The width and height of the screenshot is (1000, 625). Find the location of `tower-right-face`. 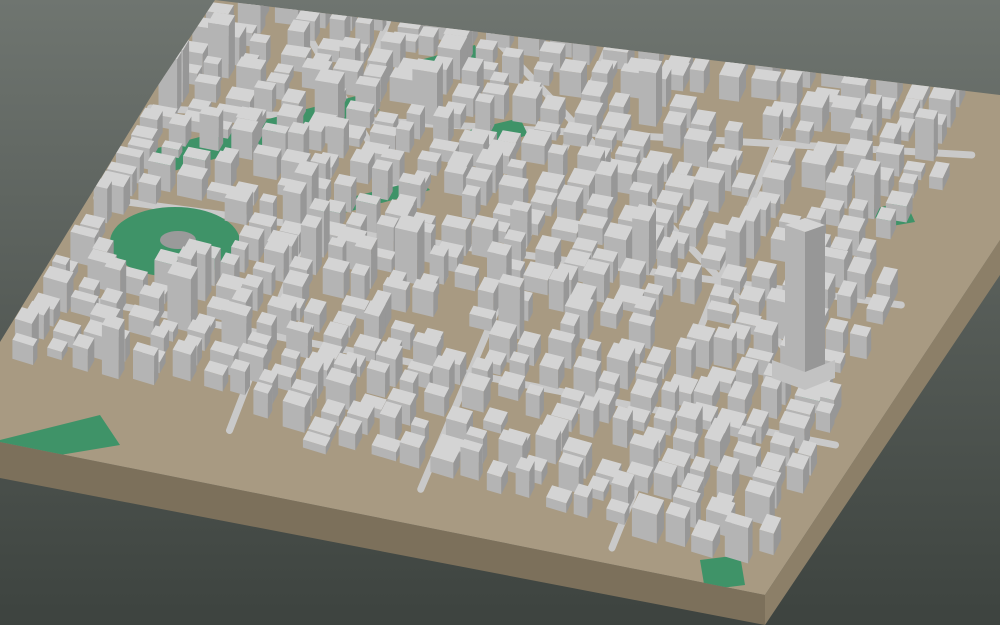

tower-right-face is located at coordinates (815, 300).